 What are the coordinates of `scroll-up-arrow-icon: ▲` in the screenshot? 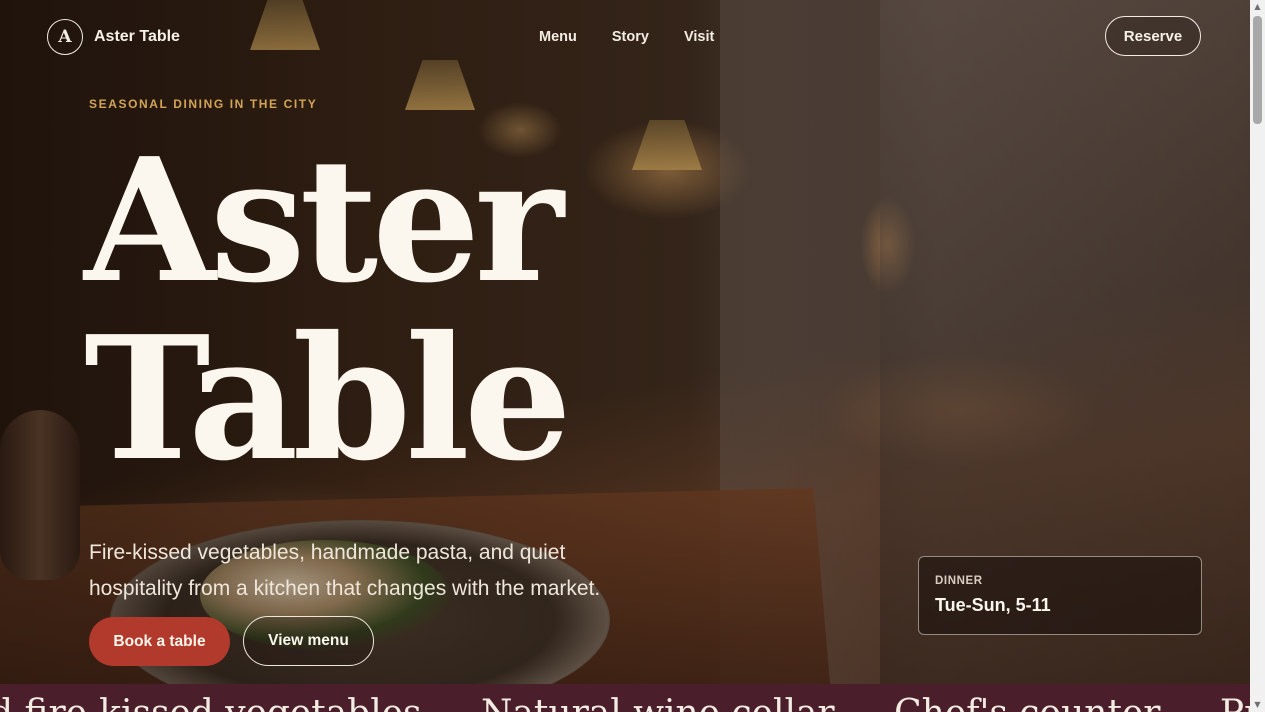 It's located at (1257, 7).